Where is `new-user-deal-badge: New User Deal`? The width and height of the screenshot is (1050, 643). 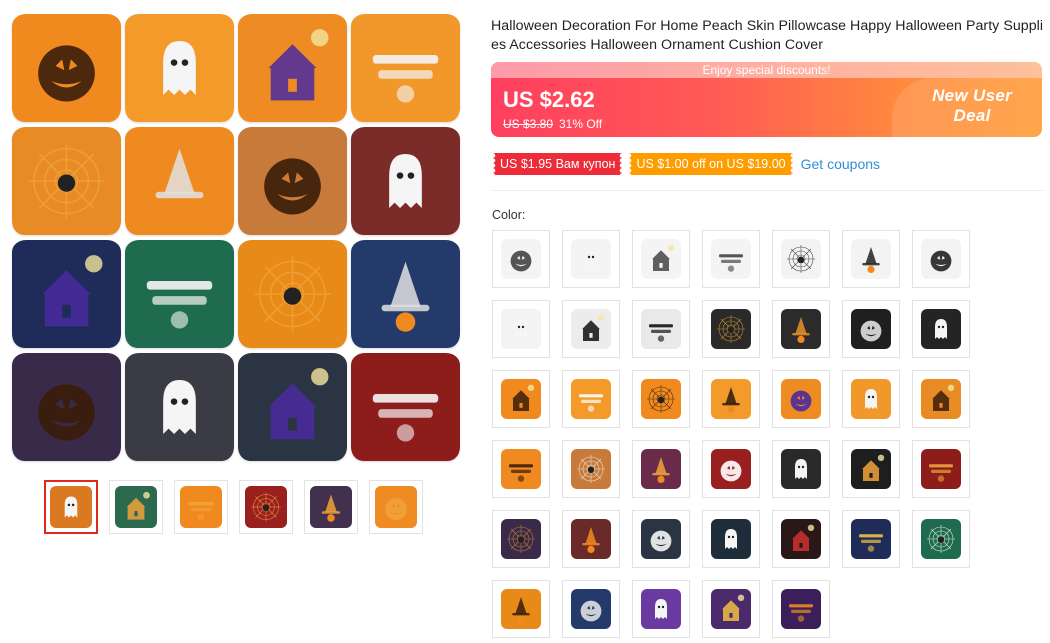
new-user-deal-badge: New User Deal is located at coordinates (972, 106).